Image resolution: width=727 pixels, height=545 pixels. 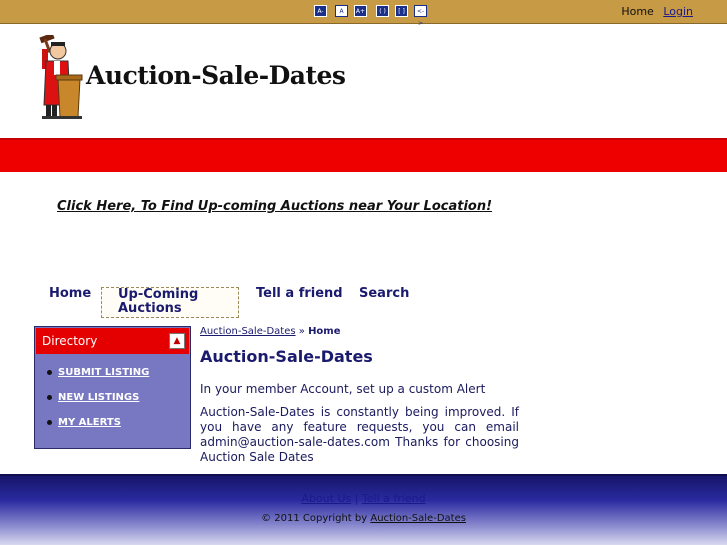 I want to click on nav-tell-a-friend: Tell a friend, so click(x=299, y=293).